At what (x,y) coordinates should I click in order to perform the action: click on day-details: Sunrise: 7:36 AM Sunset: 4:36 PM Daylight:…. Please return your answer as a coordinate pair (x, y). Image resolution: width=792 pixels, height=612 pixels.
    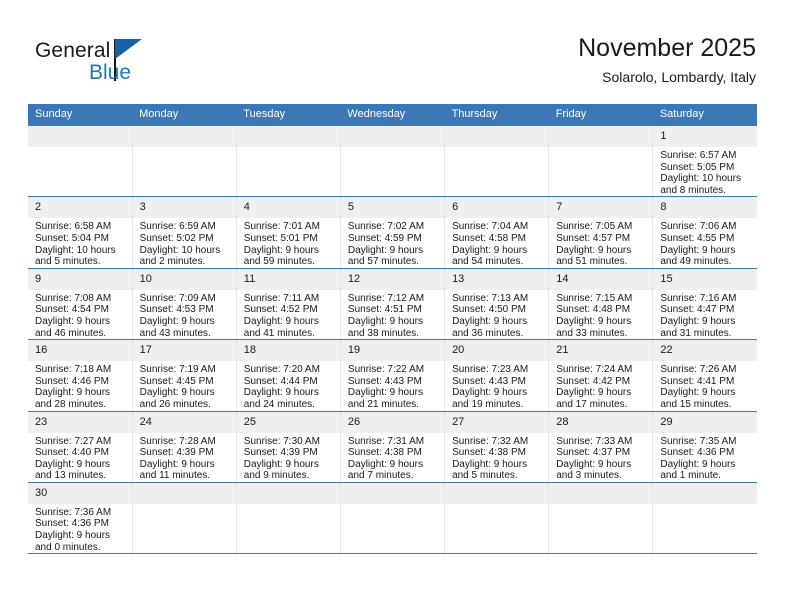
    Looking at the image, I should click on (80, 528).